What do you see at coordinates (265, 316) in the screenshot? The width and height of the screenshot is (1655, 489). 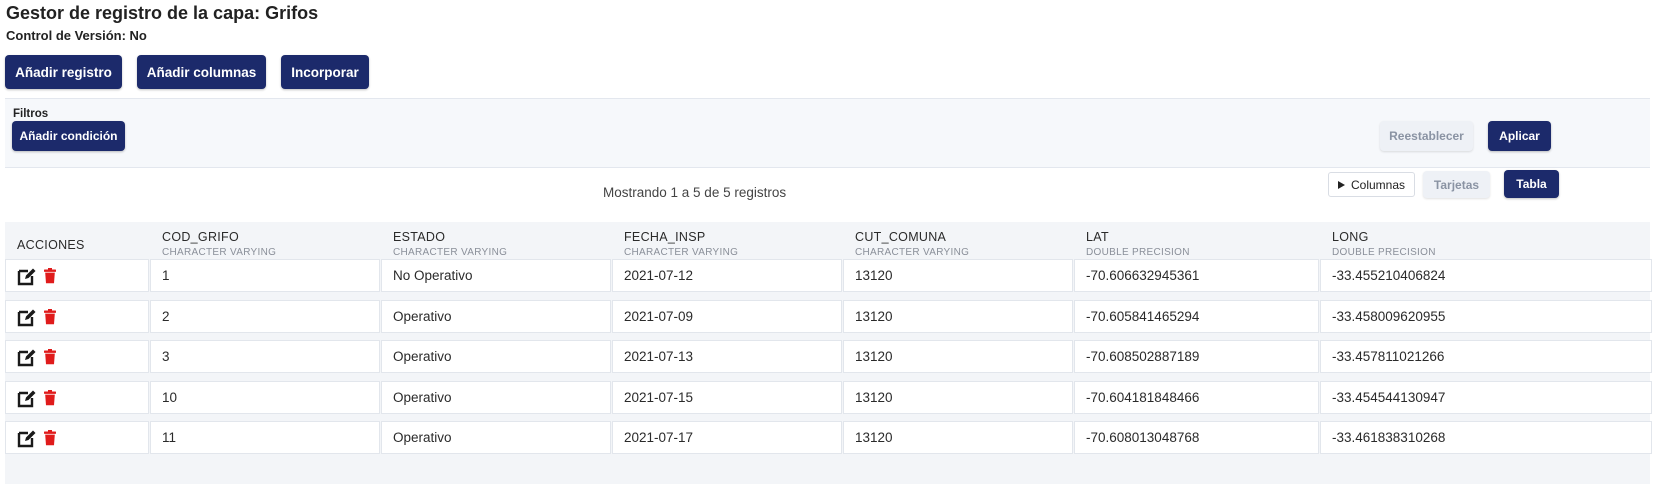 I see `table-cell: 2` at bounding box center [265, 316].